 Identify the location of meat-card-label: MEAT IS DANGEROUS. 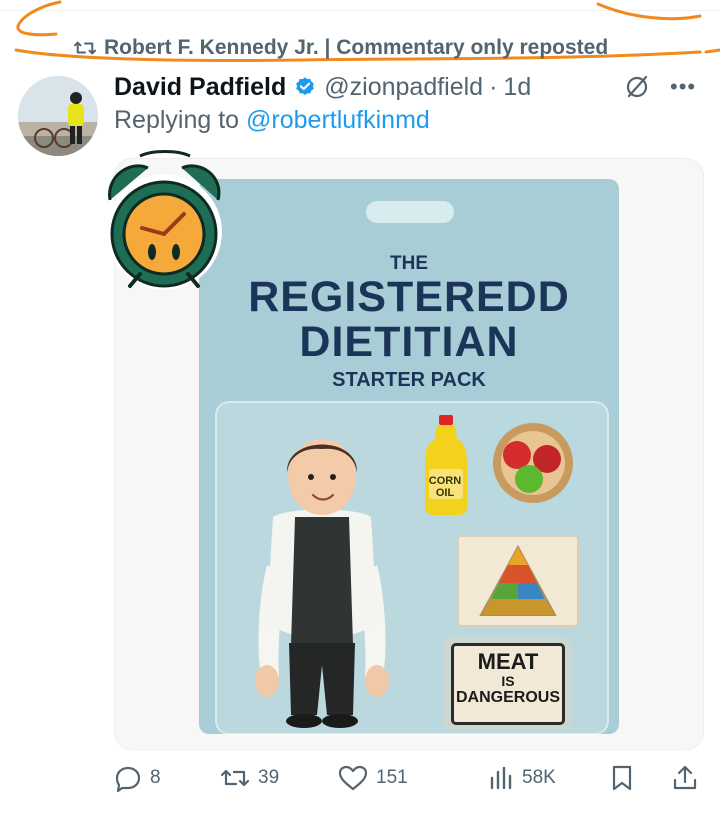
(508, 684).